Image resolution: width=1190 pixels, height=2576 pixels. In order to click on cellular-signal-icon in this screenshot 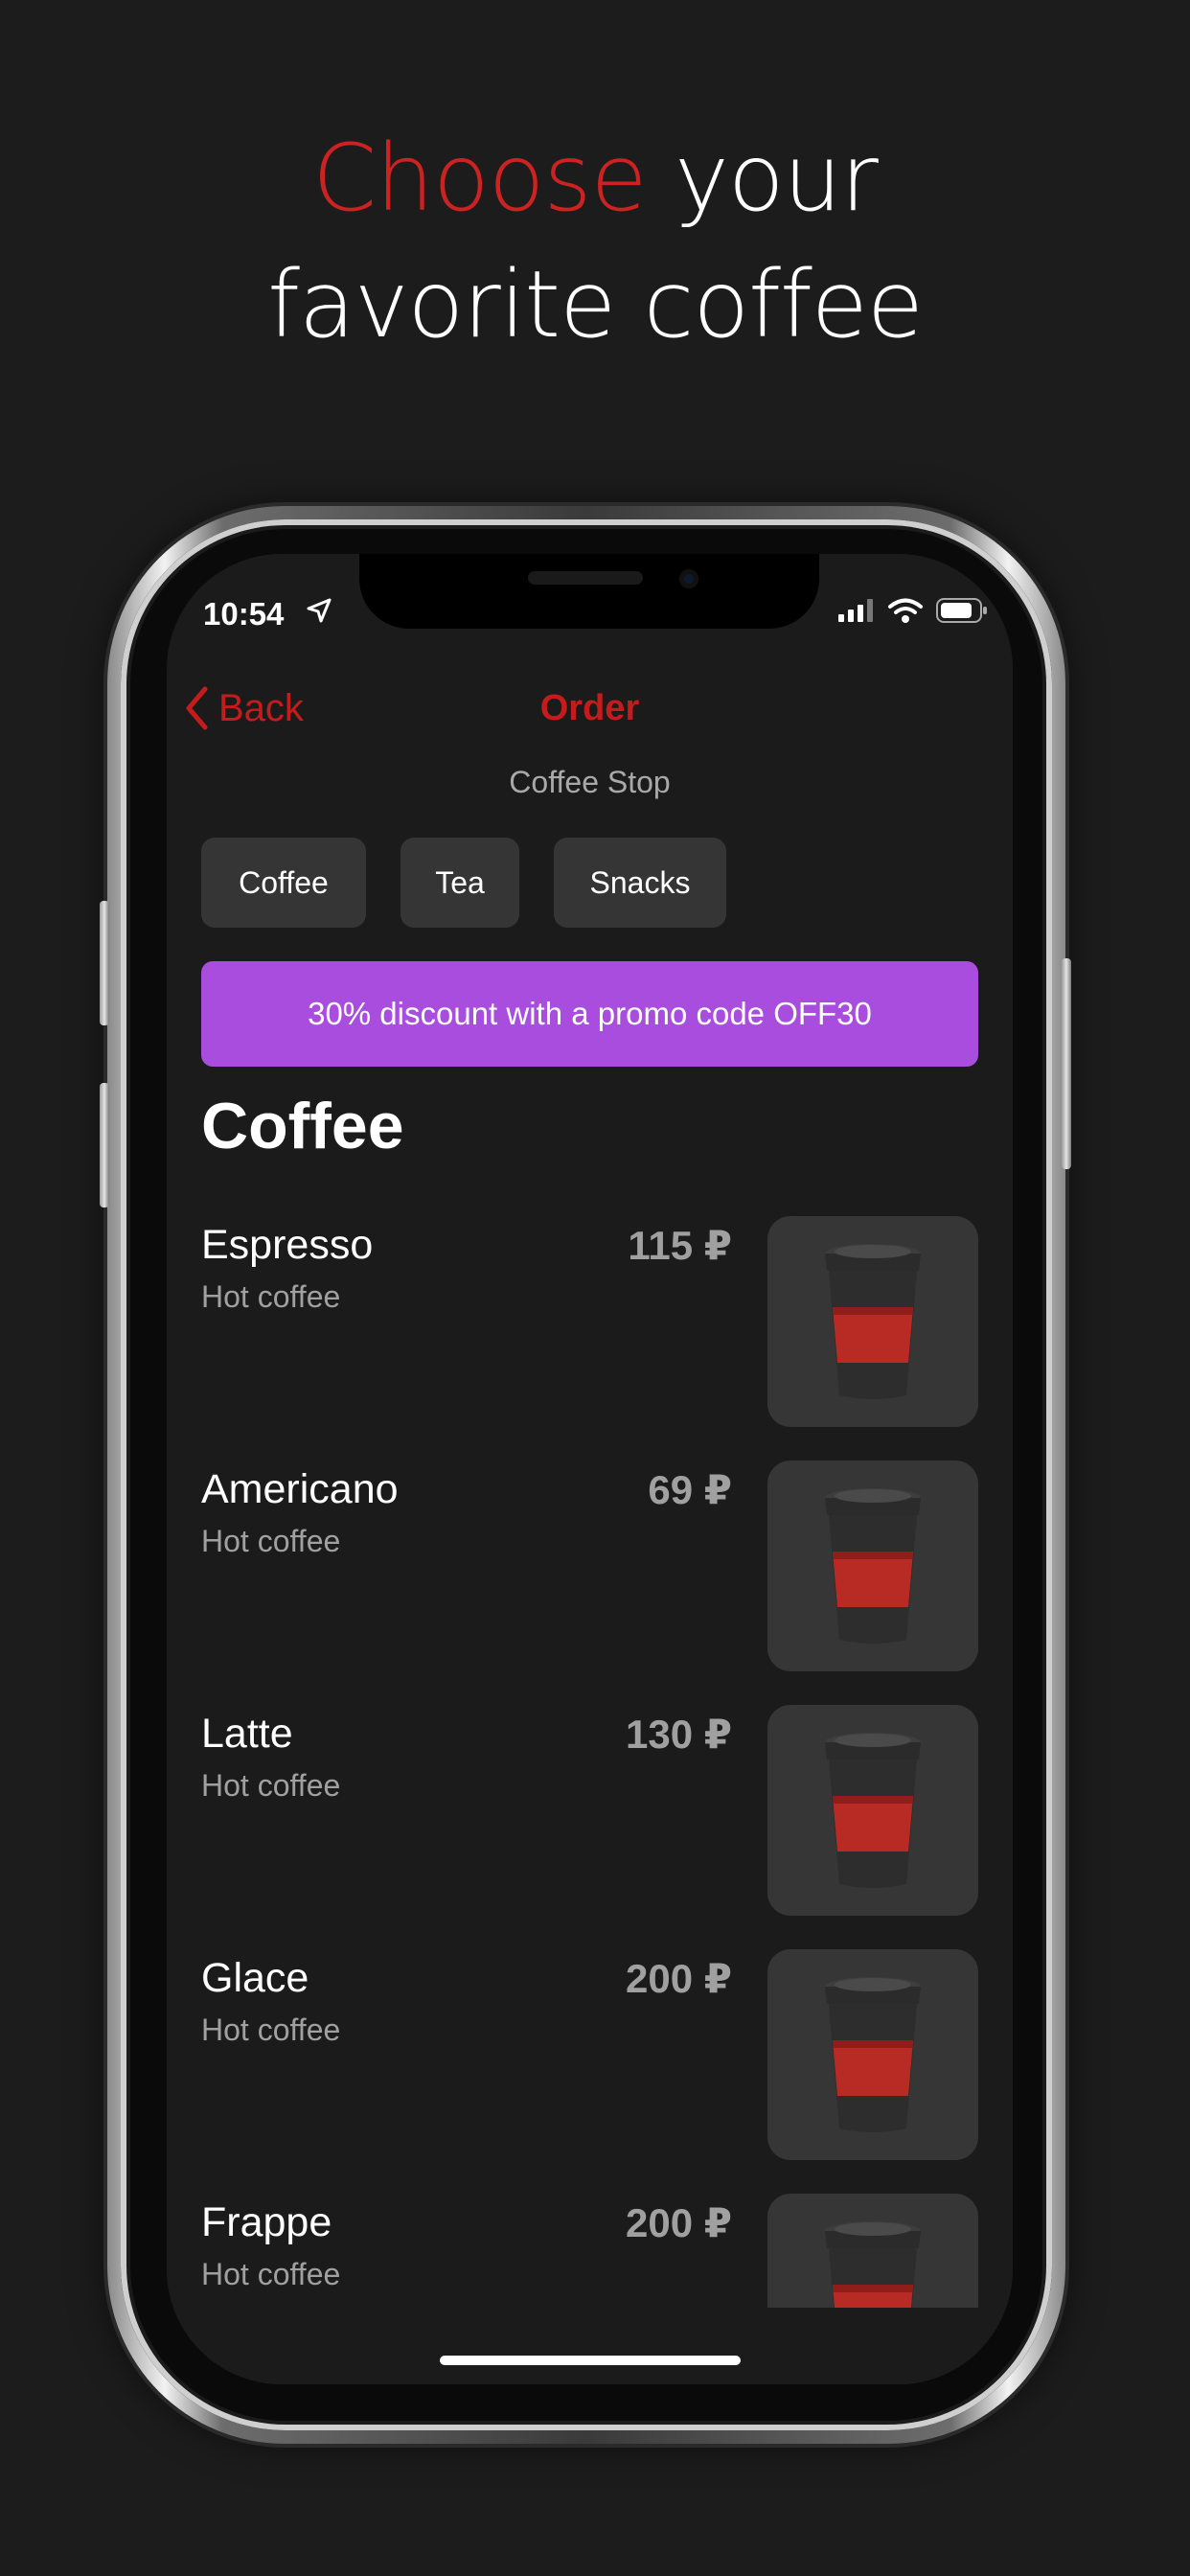, I will do `click(856, 610)`.